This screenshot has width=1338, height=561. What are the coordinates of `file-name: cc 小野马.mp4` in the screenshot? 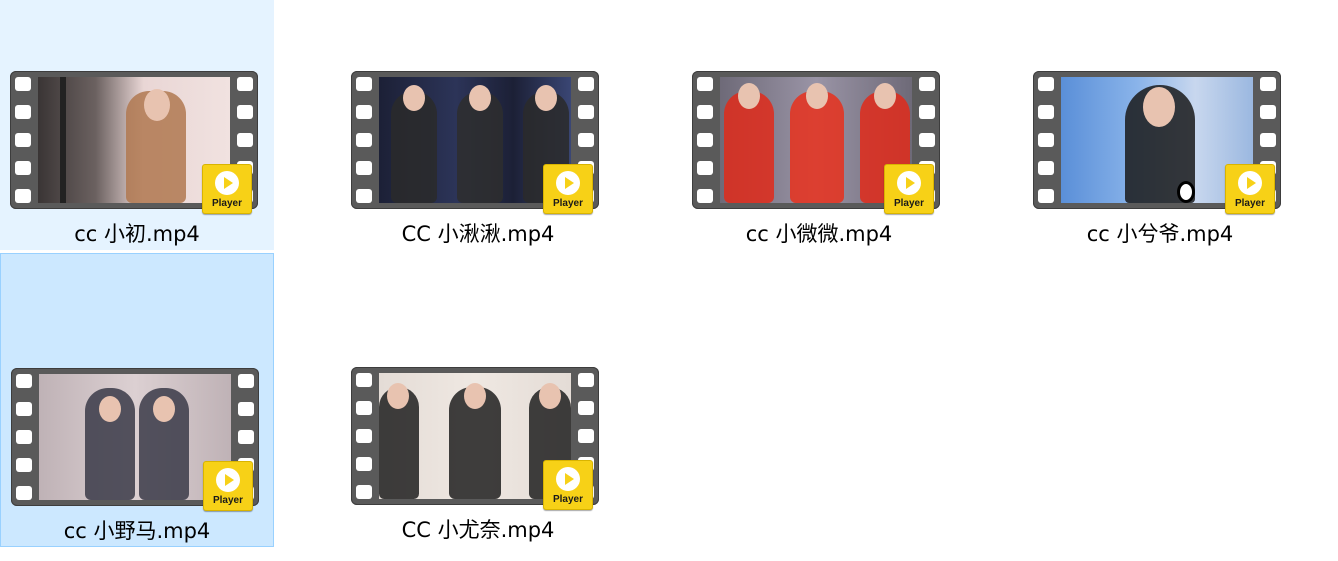 It's located at (137, 531).